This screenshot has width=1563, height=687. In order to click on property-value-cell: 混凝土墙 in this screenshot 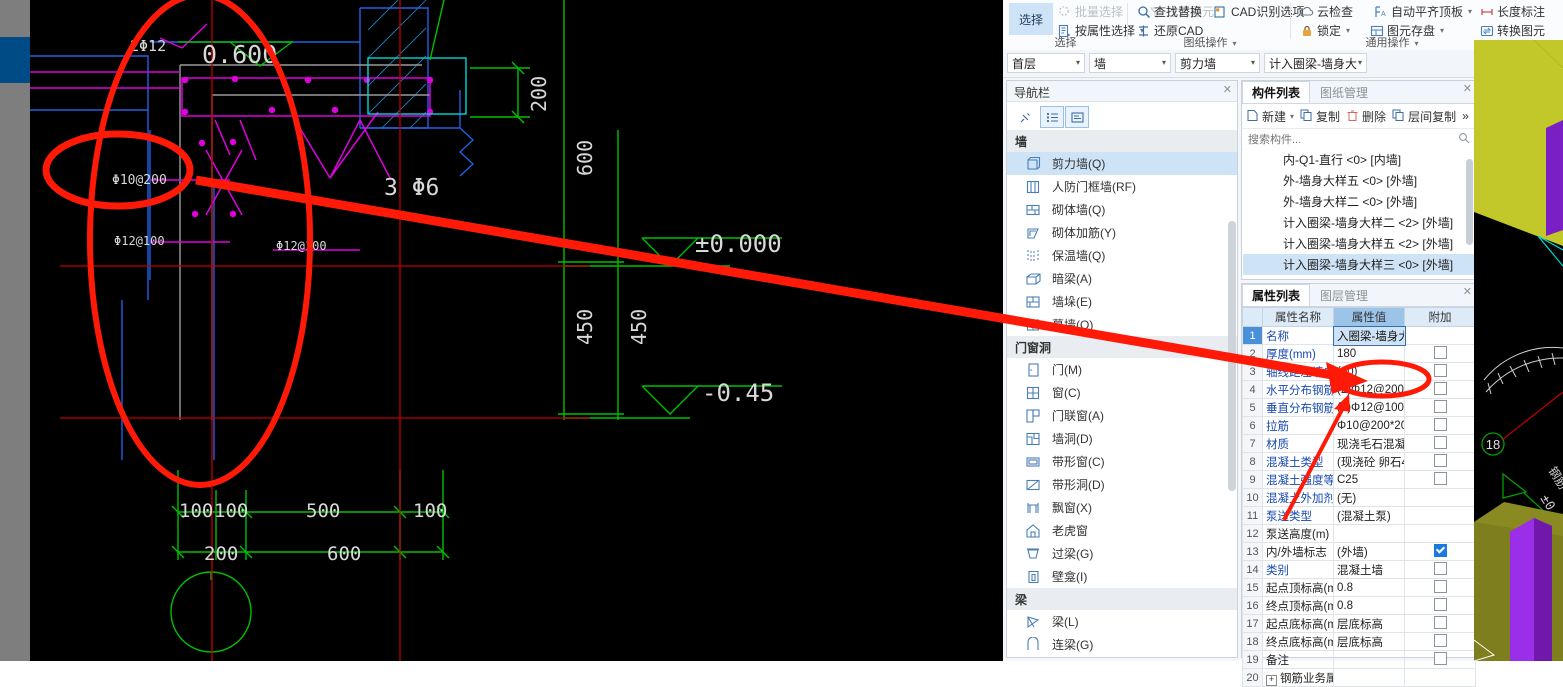, I will do `click(1369, 569)`.